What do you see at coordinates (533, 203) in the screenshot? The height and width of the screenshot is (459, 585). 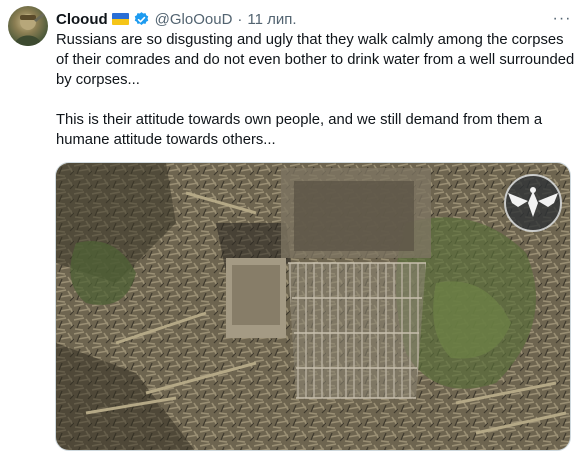 I see `eagle-emblem-icon` at bounding box center [533, 203].